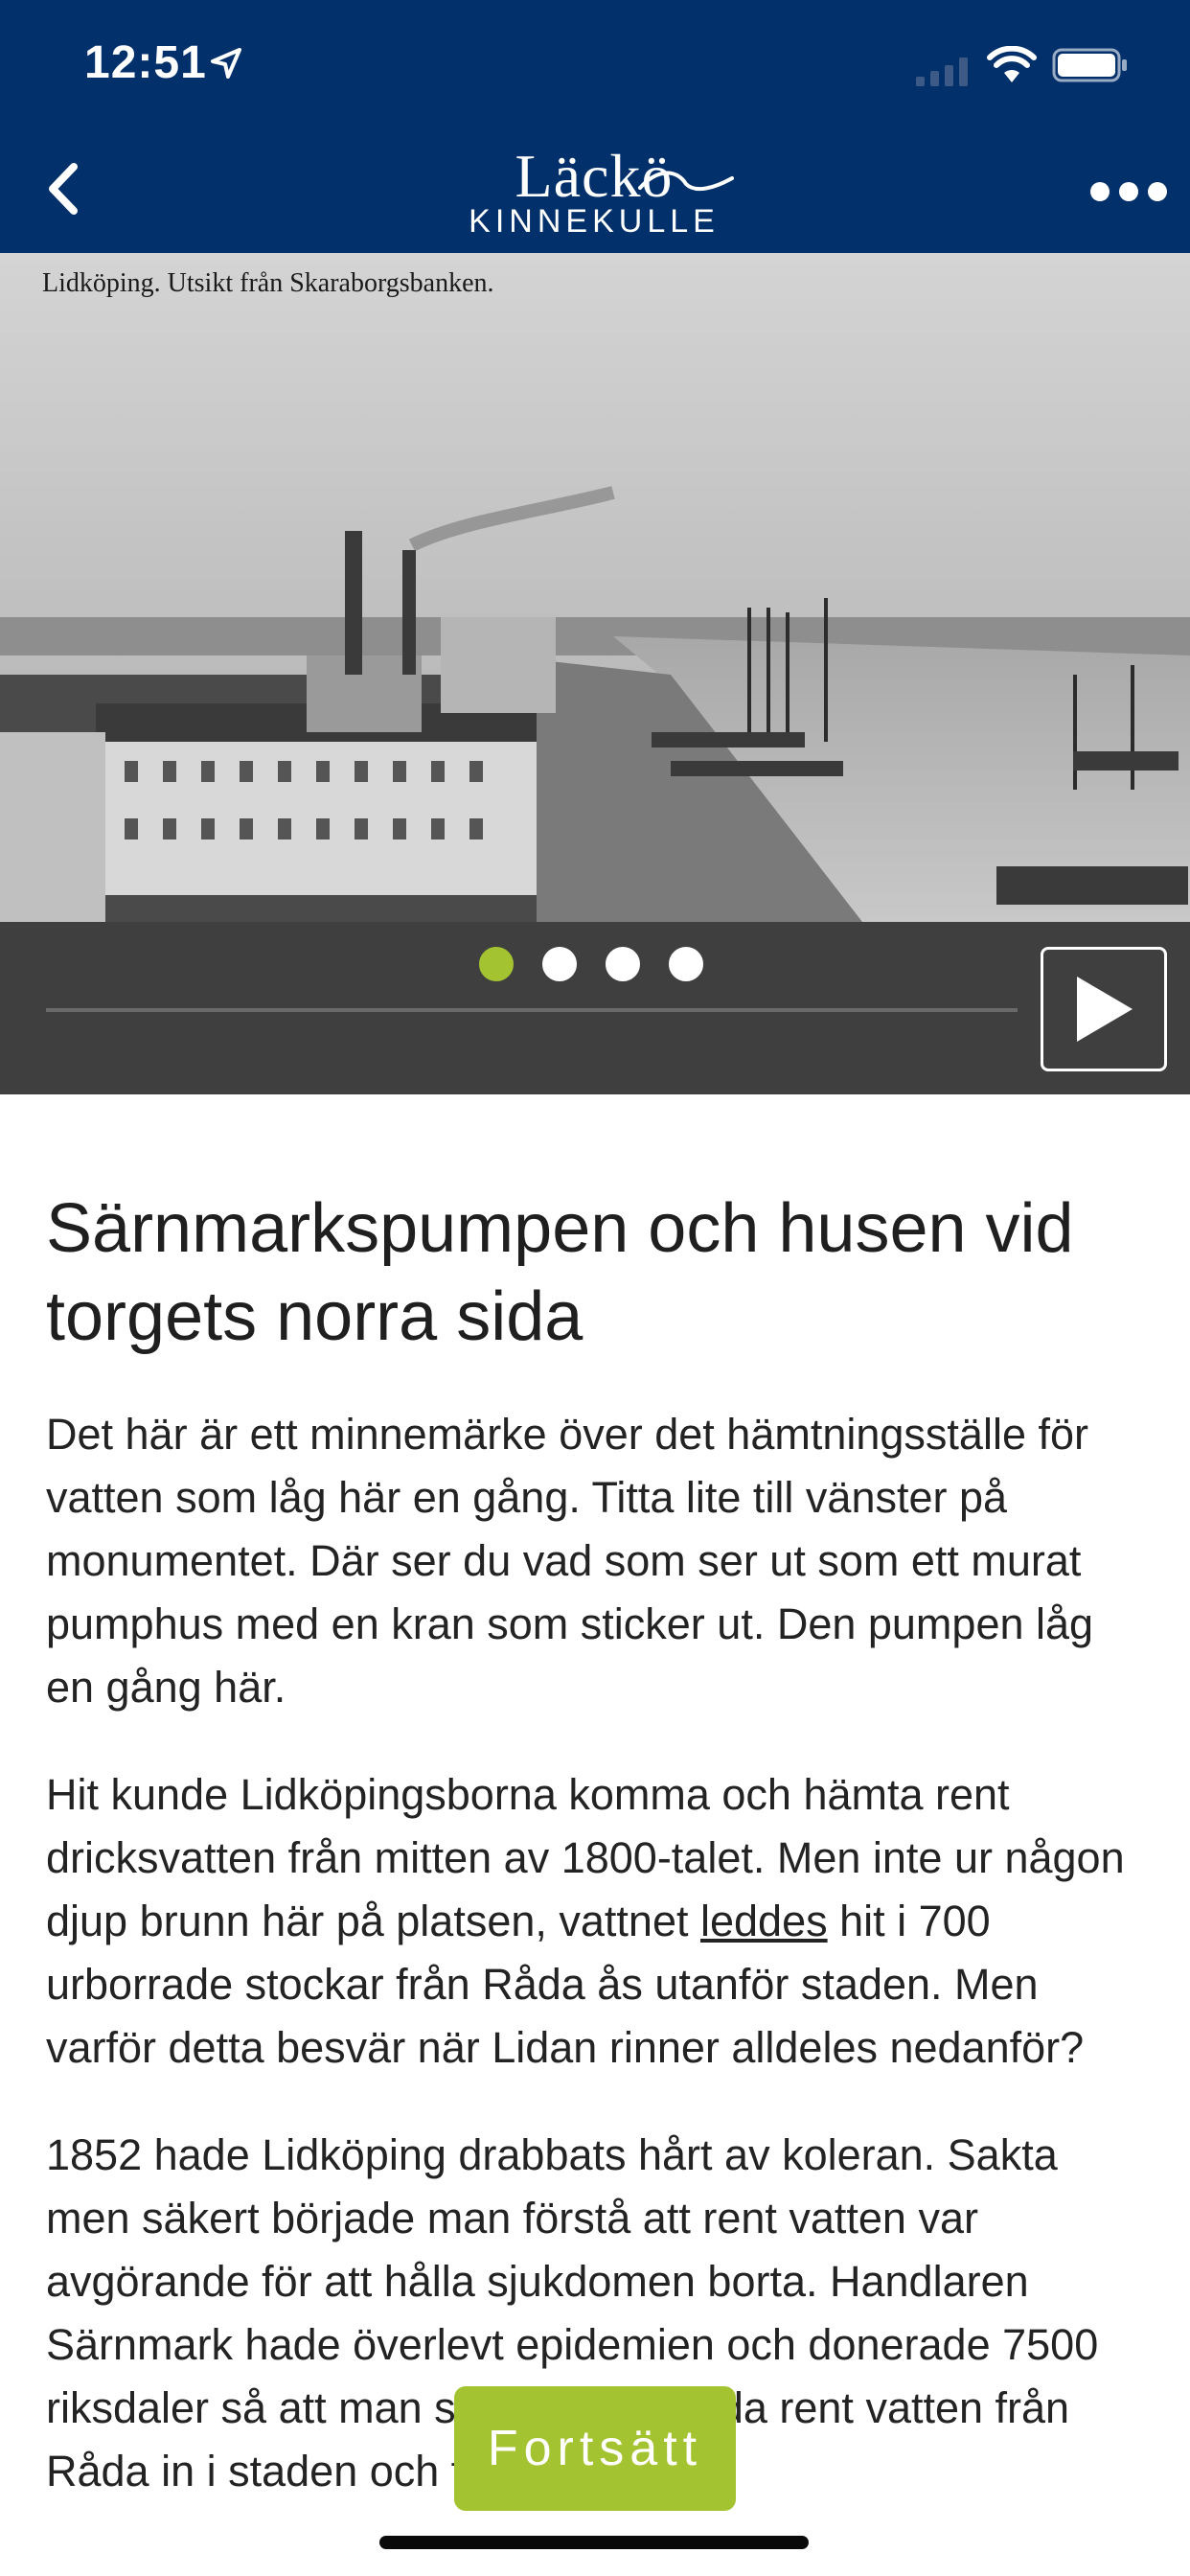 This screenshot has height=2576, width=1190. I want to click on navigation-bar: Läckö KINNEKULLE, so click(595, 189).